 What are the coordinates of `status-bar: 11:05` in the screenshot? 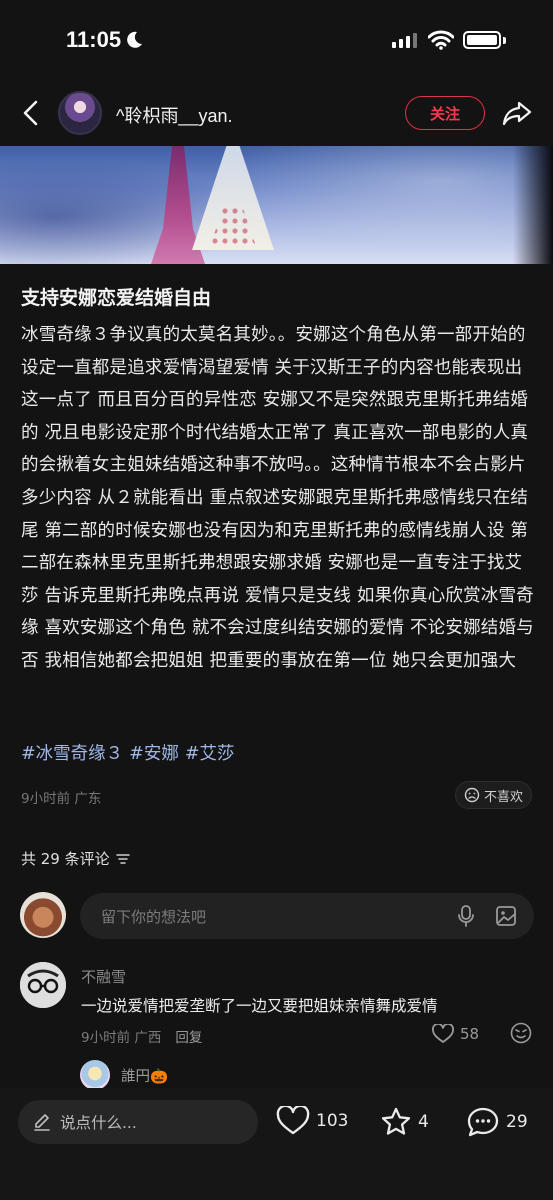 It's located at (276, 40).